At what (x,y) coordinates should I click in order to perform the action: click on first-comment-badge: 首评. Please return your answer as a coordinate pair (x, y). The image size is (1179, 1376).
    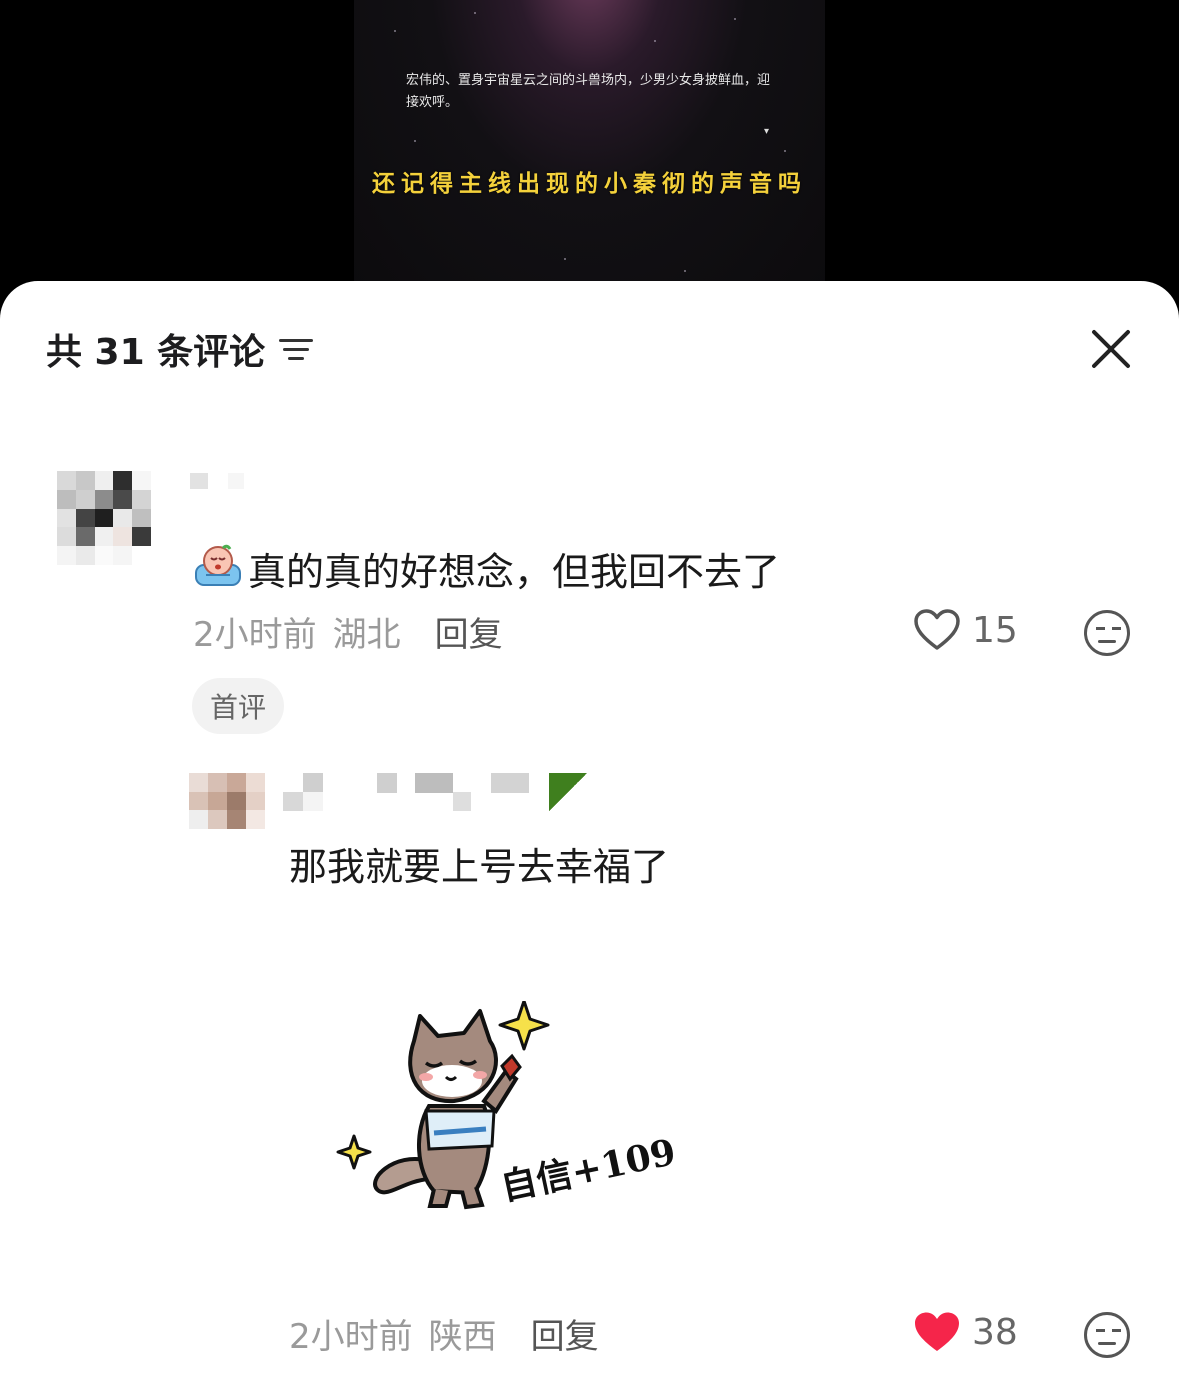
    Looking at the image, I should click on (238, 706).